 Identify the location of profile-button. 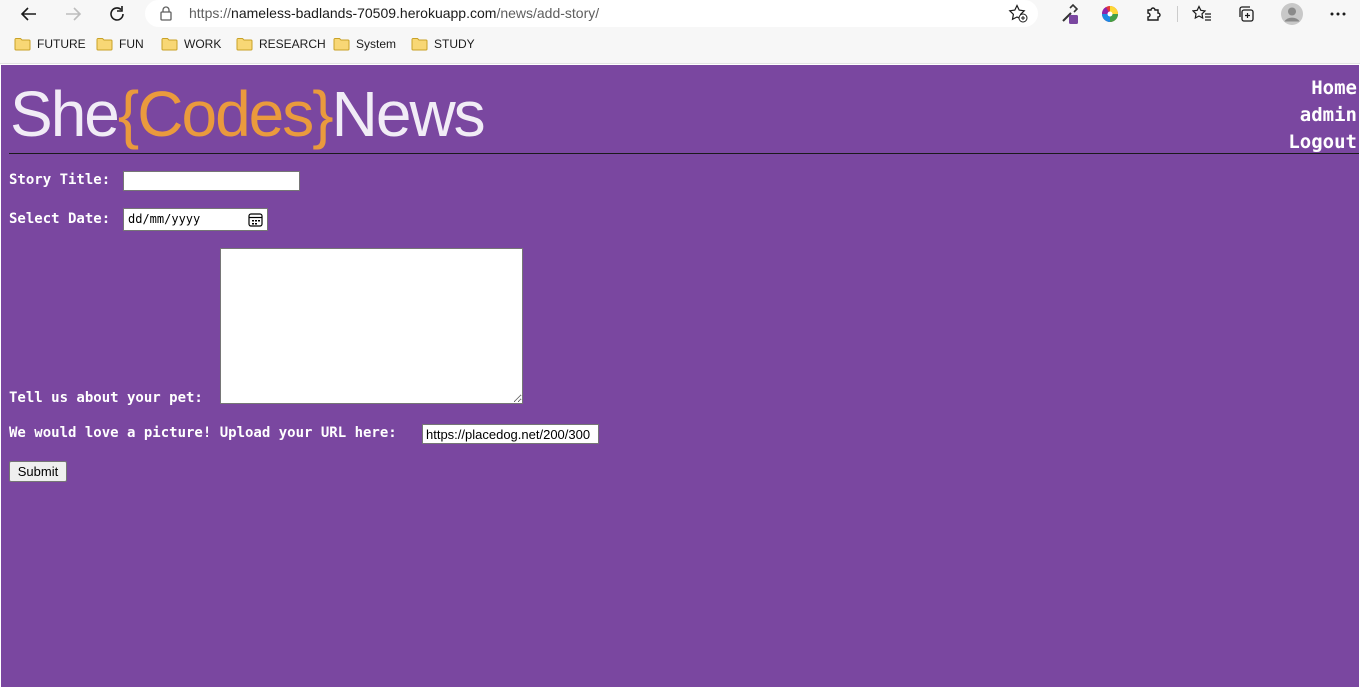
(1292, 14).